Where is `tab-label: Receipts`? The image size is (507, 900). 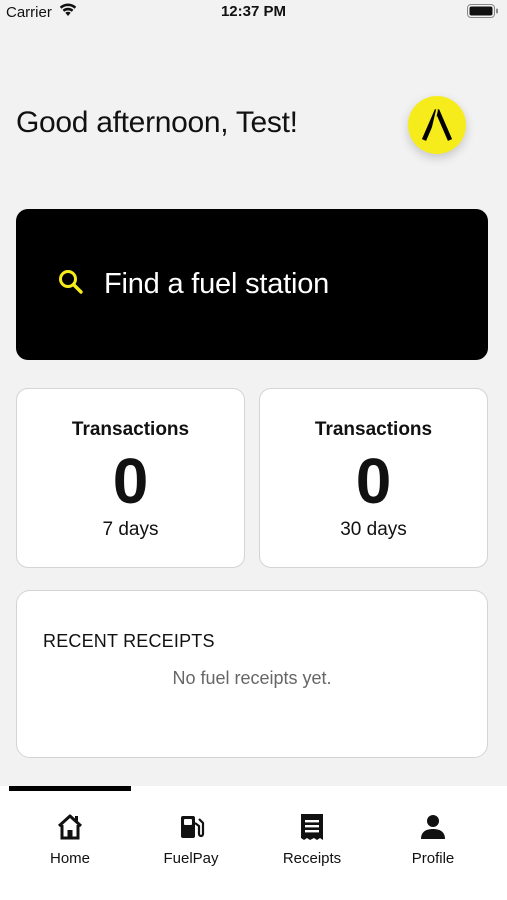 tab-label: Receipts is located at coordinates (312, 858).